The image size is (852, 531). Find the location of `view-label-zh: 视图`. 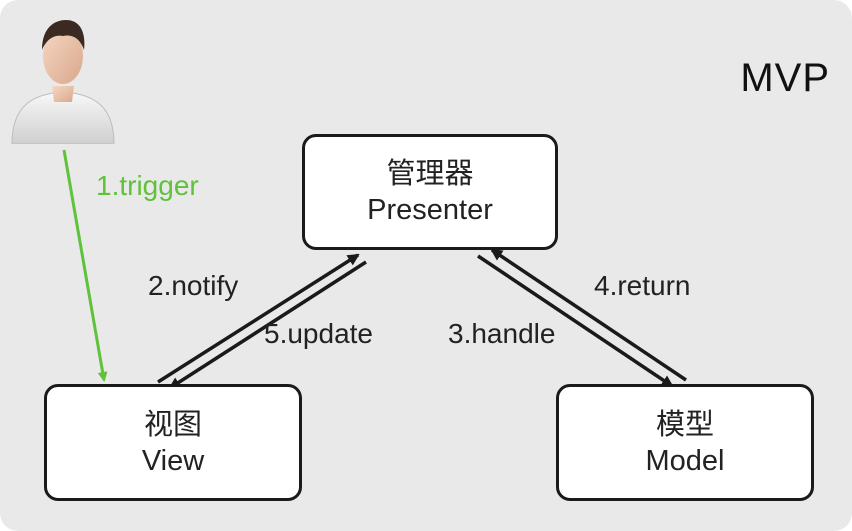

view-label-zh: 视图 is located at coordinates (172, 424).